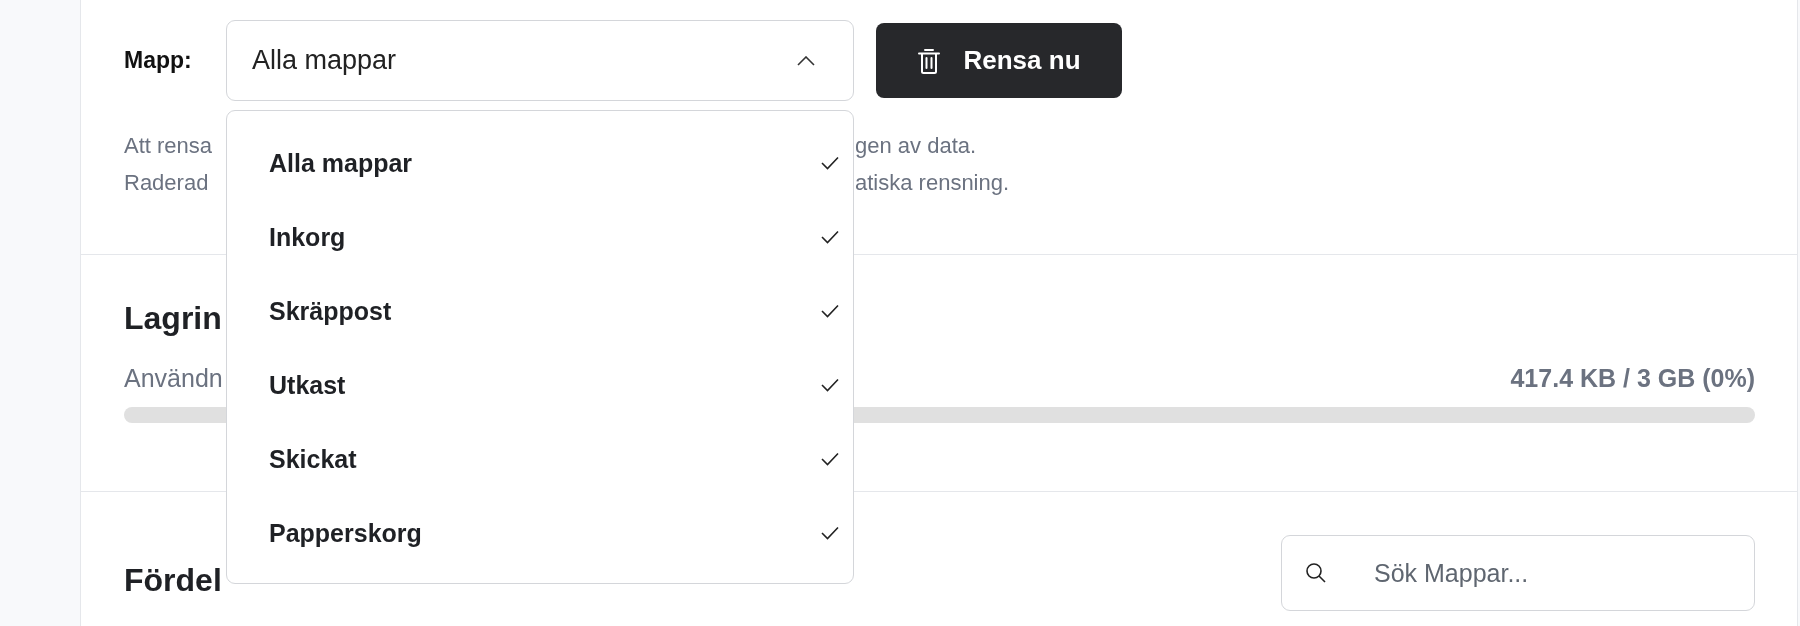  What do you see at coordinates (540, 311) in the screenshot?
I see `menu-option: Skräppost` at bounding box center [540, 311].